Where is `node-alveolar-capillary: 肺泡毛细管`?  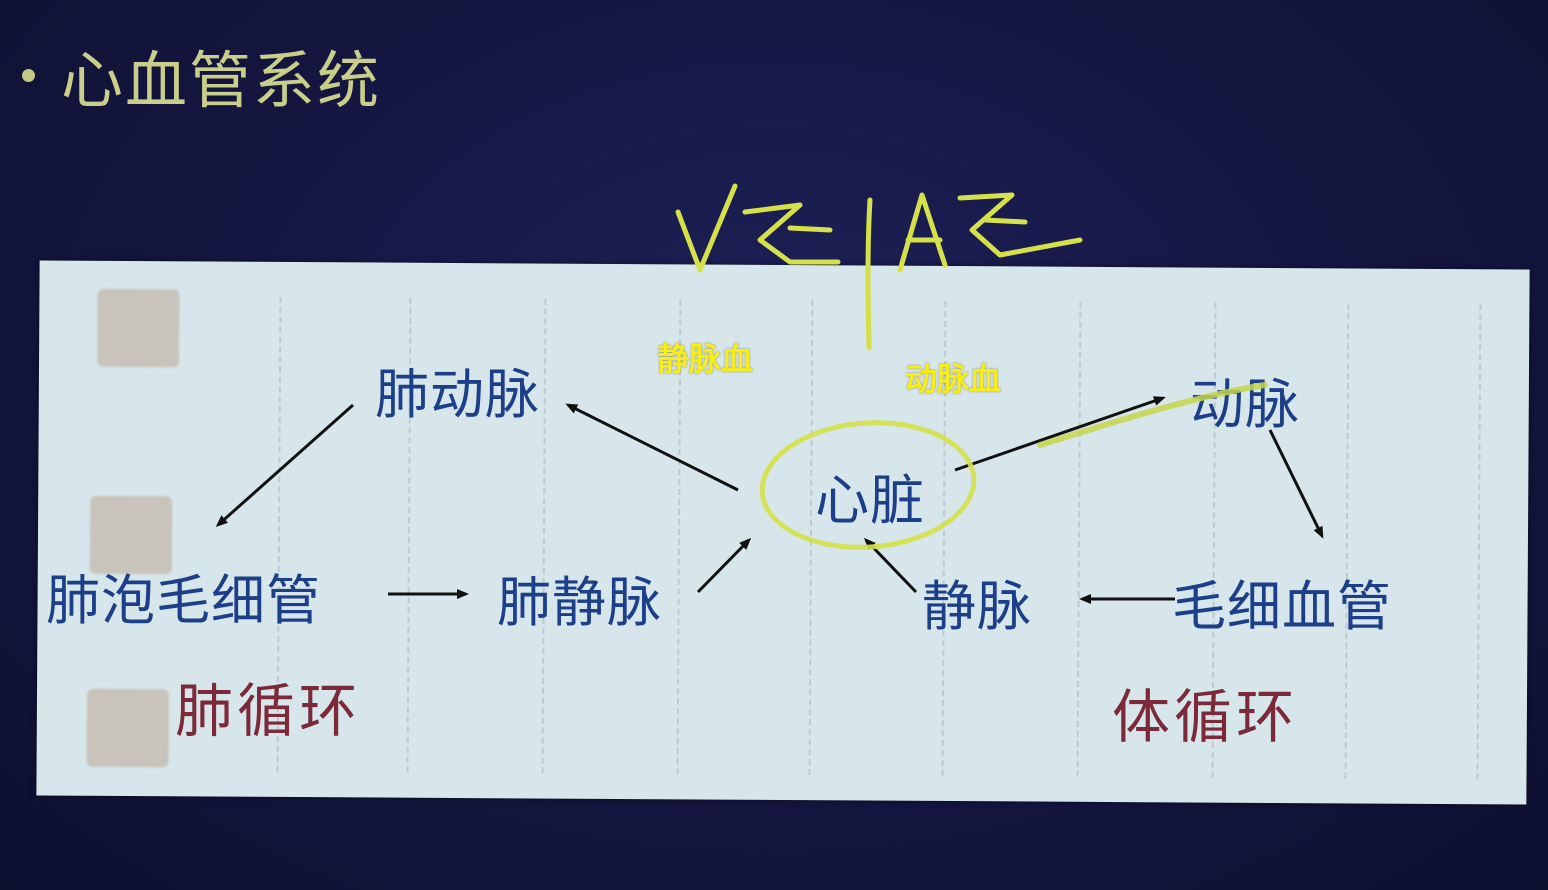 node-alveolar-capillary: 肺泡毛细管 is located at coordinates (183, 600).